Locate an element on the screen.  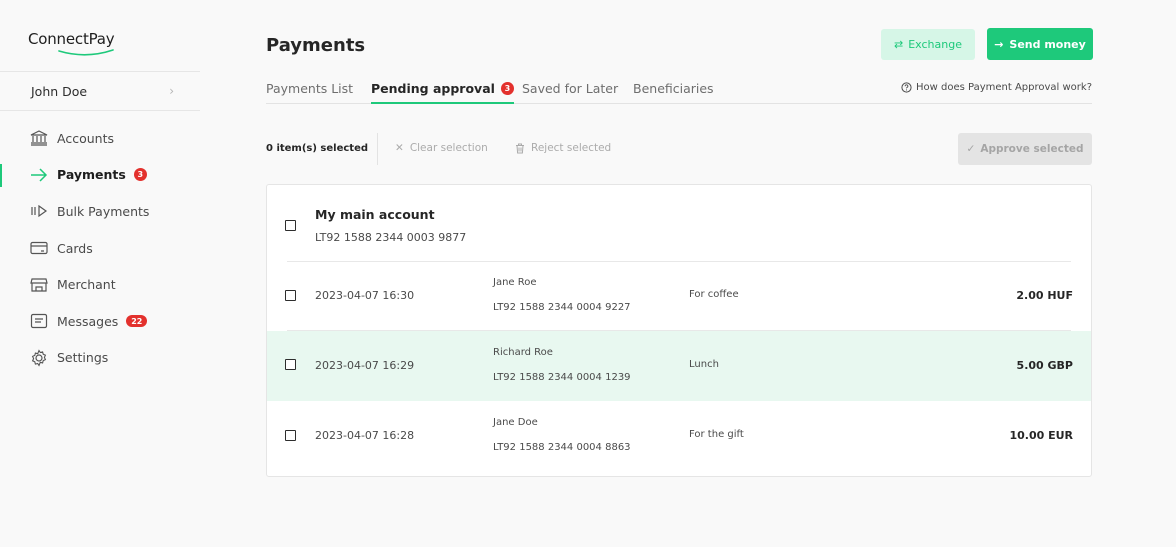
arrow-right-icon is located at coordinates (39, 175).